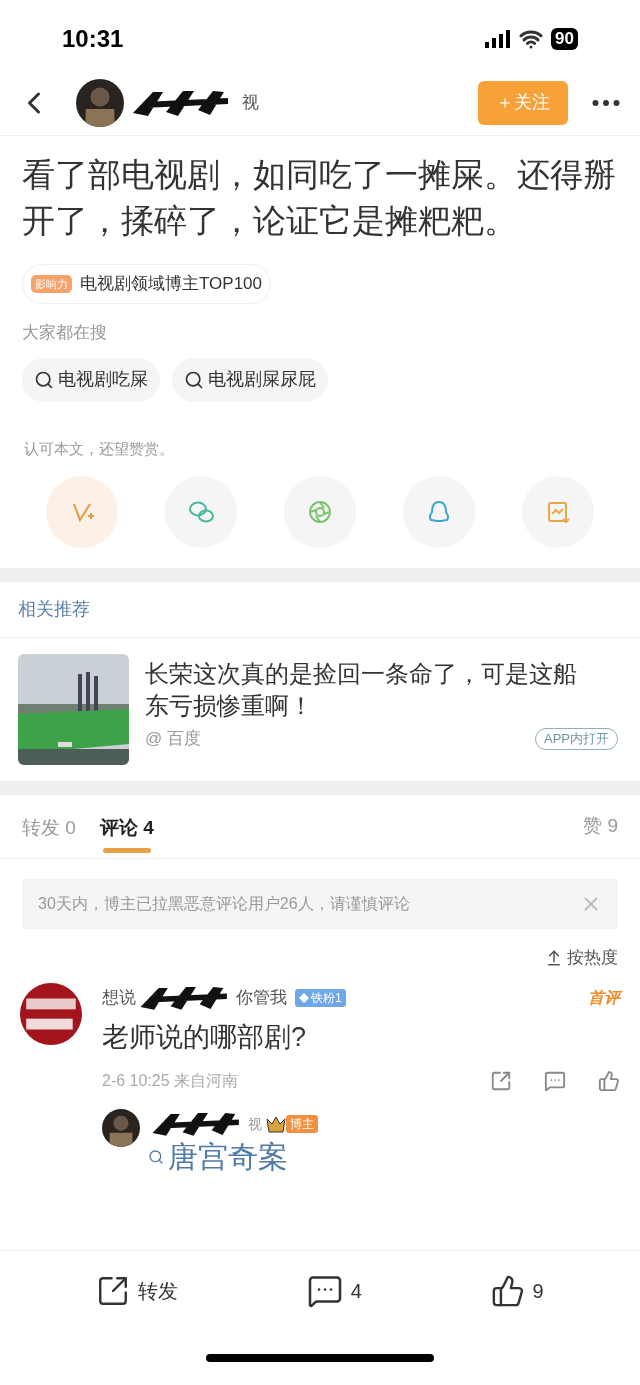 Image resolution: width=640 pixels, height=1385 pixels. I want to click on share-icon, so click(501, 1081).